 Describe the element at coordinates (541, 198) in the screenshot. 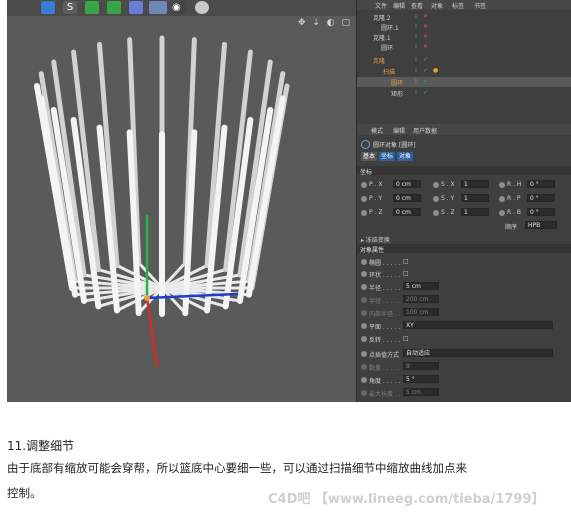

I see `rp-field: 0 °` at that location.